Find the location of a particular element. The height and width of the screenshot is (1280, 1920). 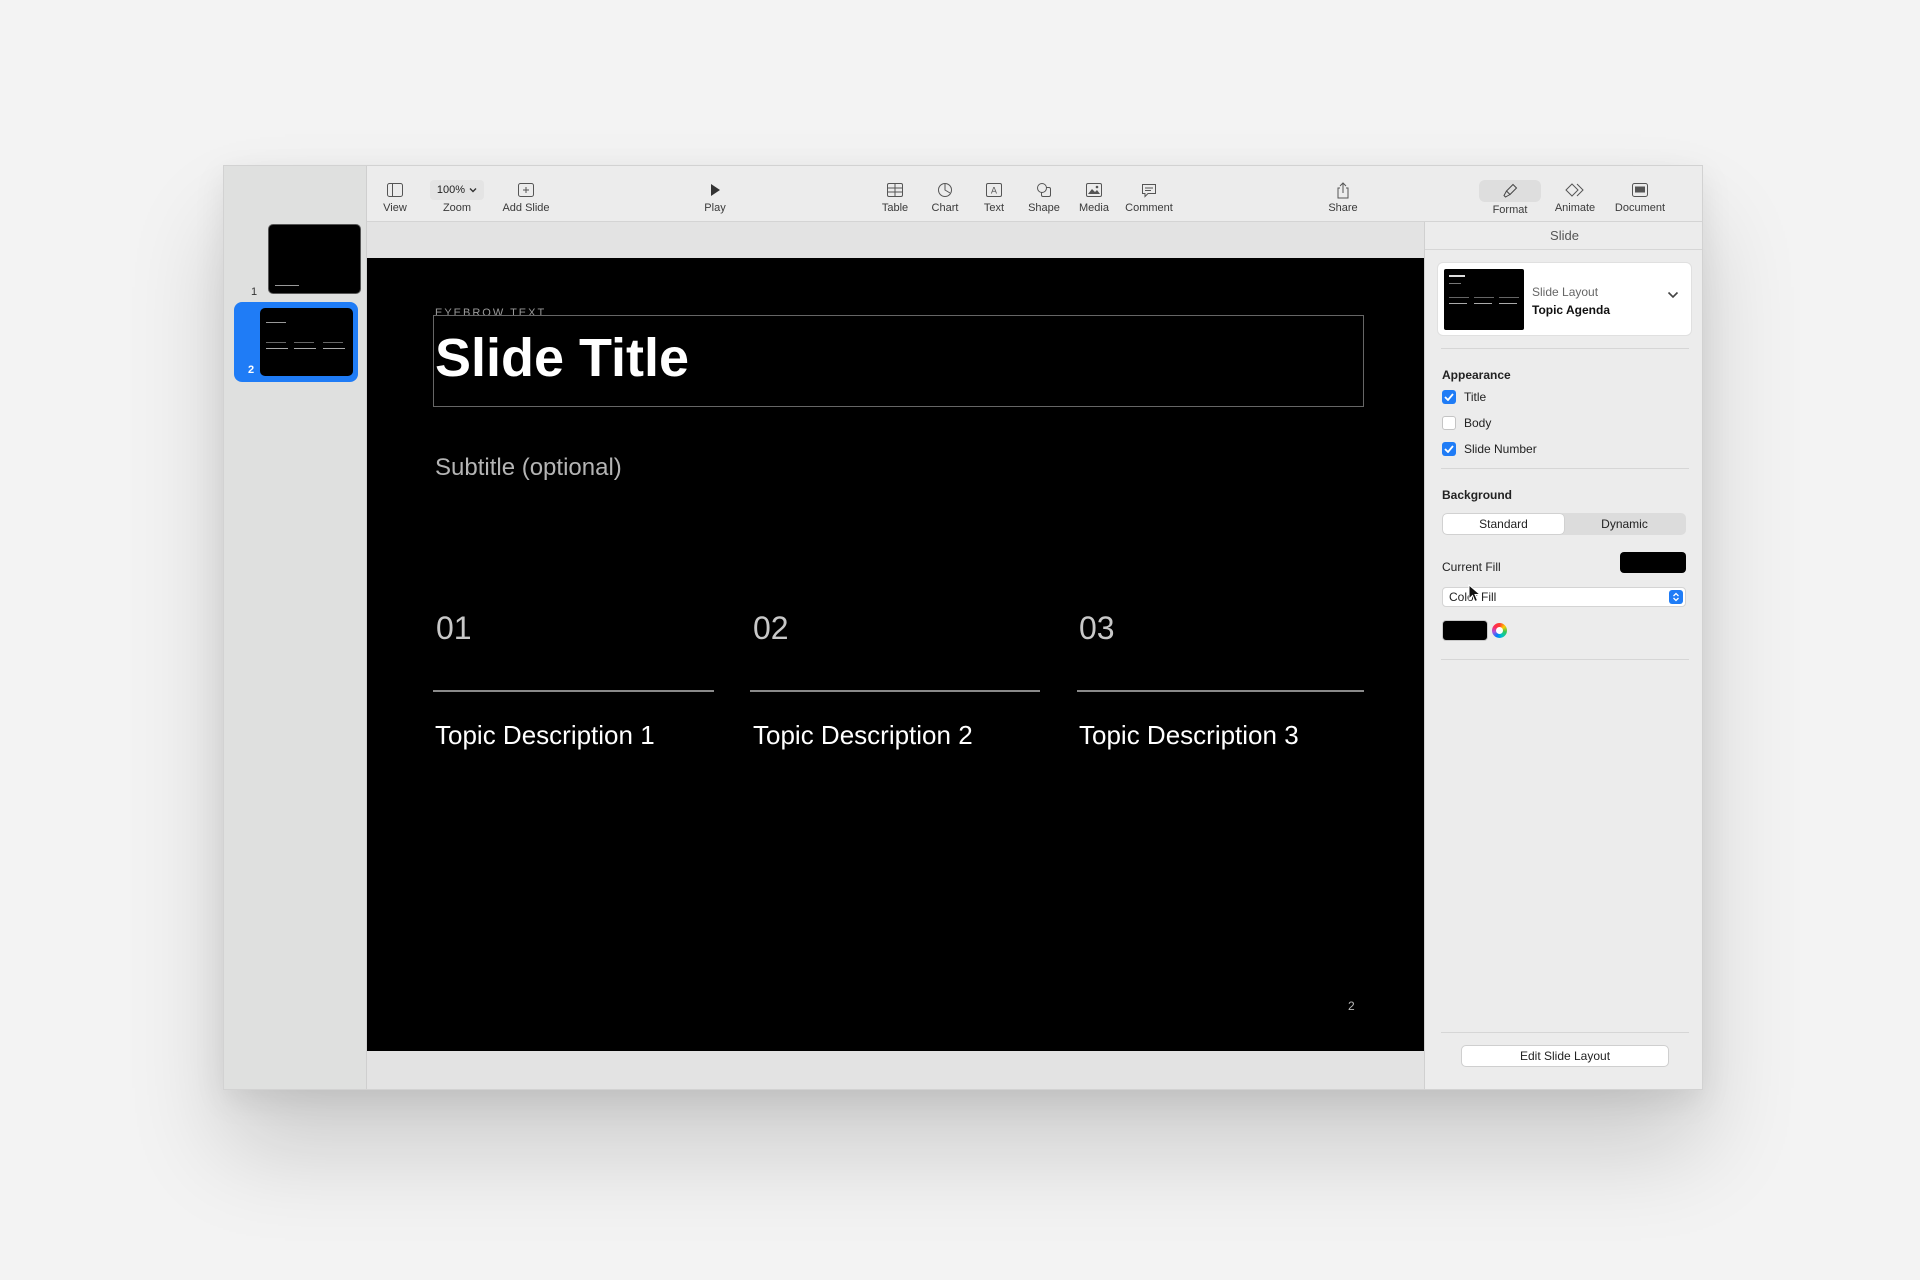

topic-number-3: 03 is located at coordinates (1097, 628).